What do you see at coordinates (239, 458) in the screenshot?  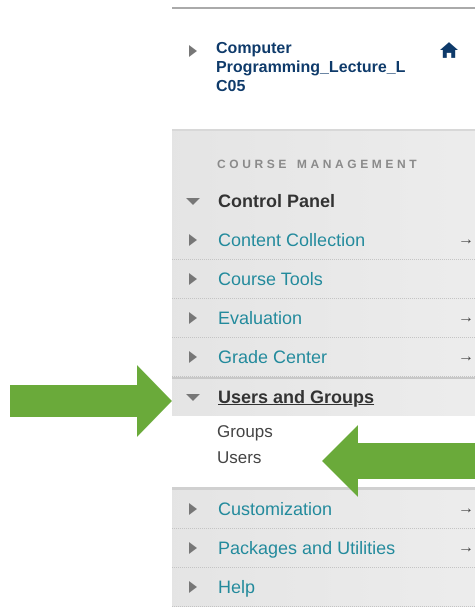 I see `submenu-link: Users` at bounding box center [239, 458].